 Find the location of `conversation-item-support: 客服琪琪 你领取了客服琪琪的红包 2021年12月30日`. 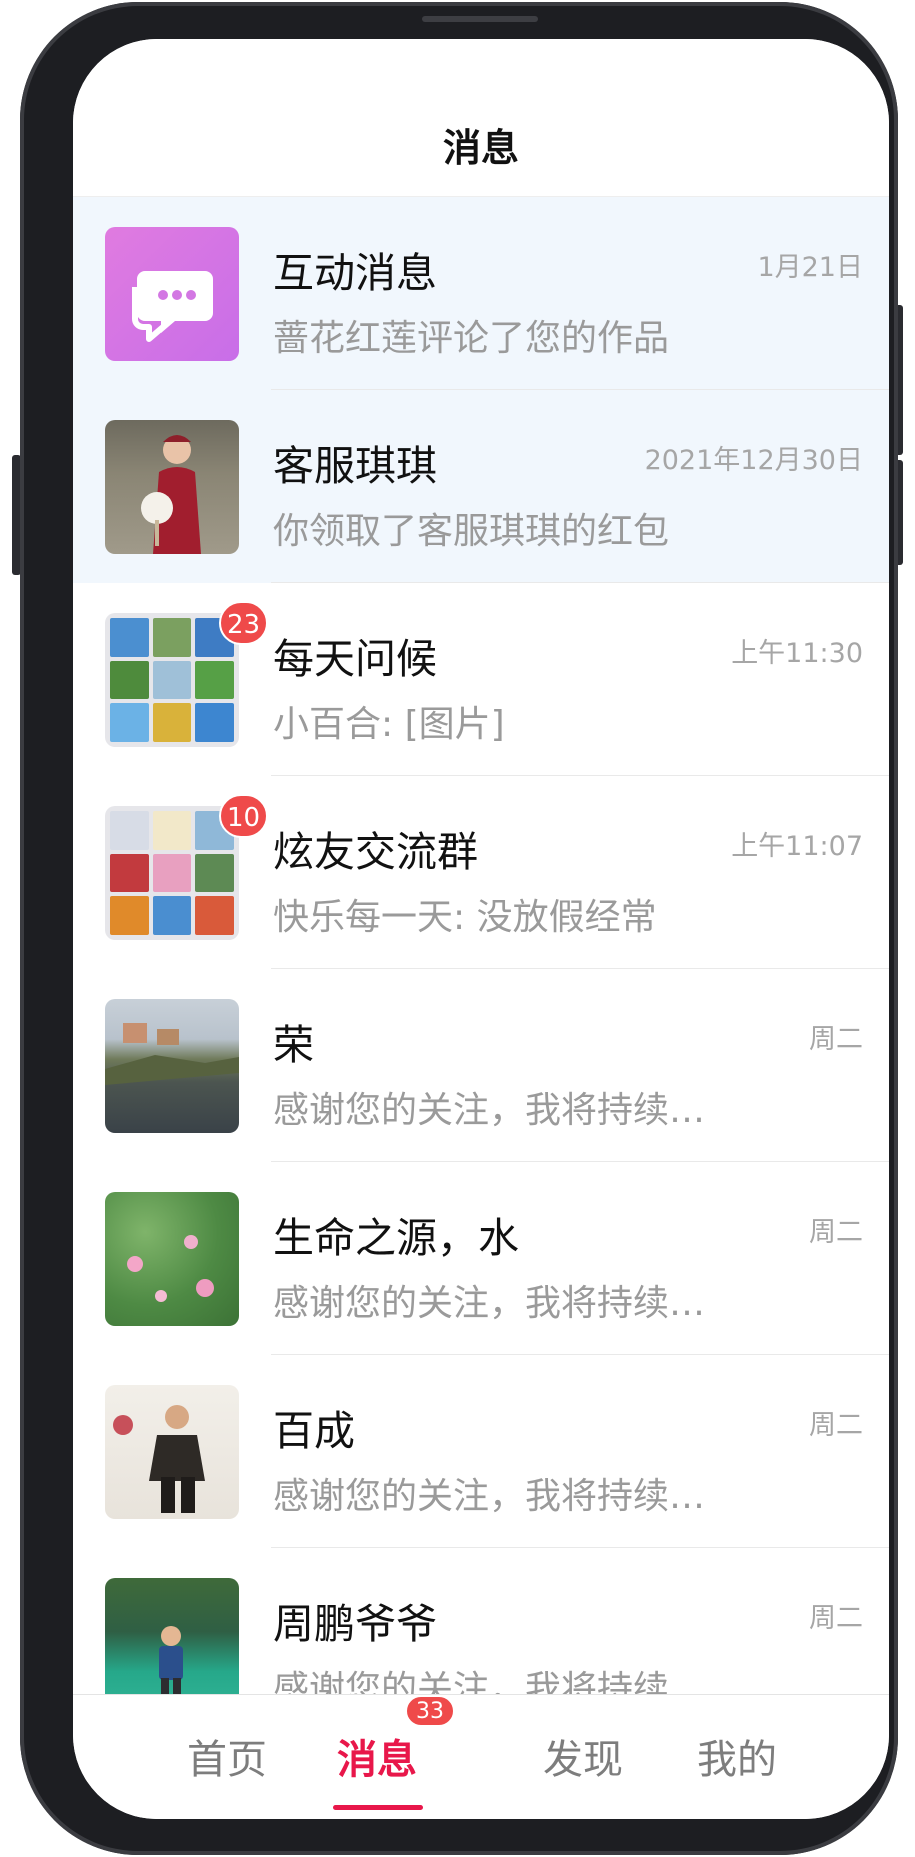

conversation-item-support: 客服琪琪 你领取了客服琪琪的红包 2021年12月30日 is located at coordinates (481, 486).